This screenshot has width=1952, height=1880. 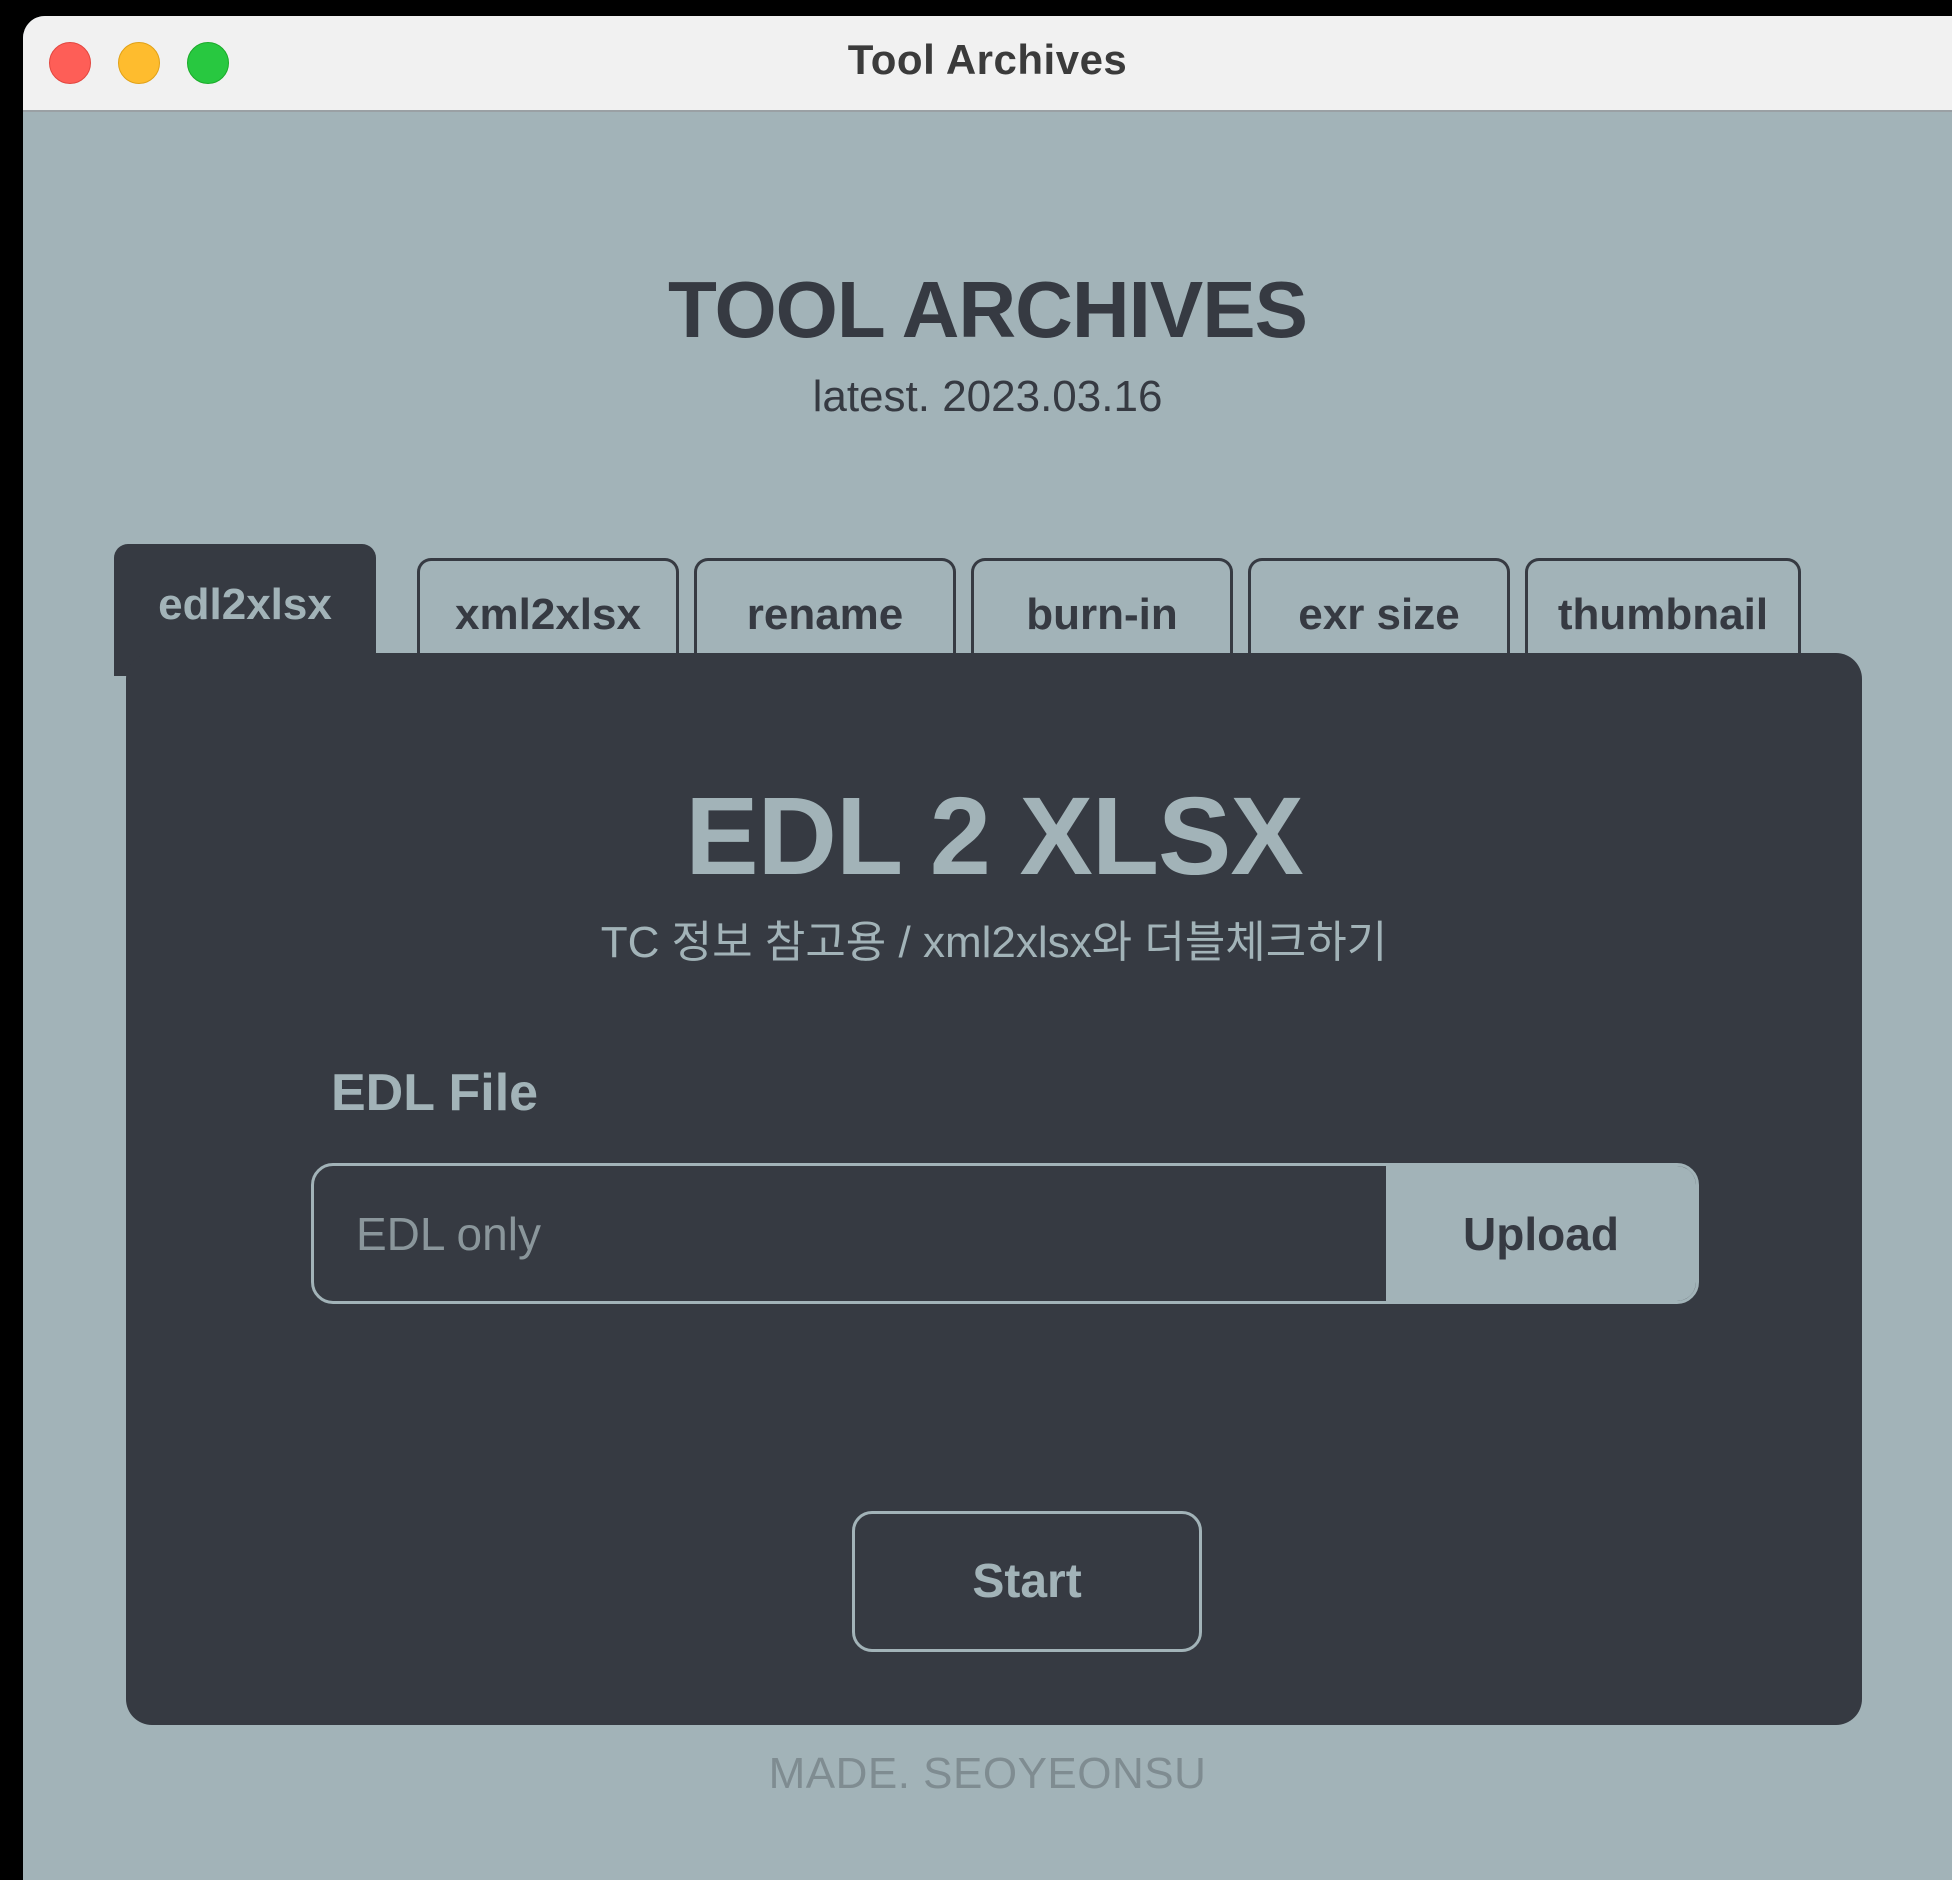 I want to click on upload-button: Upload, so click(x=1541, y=1233).